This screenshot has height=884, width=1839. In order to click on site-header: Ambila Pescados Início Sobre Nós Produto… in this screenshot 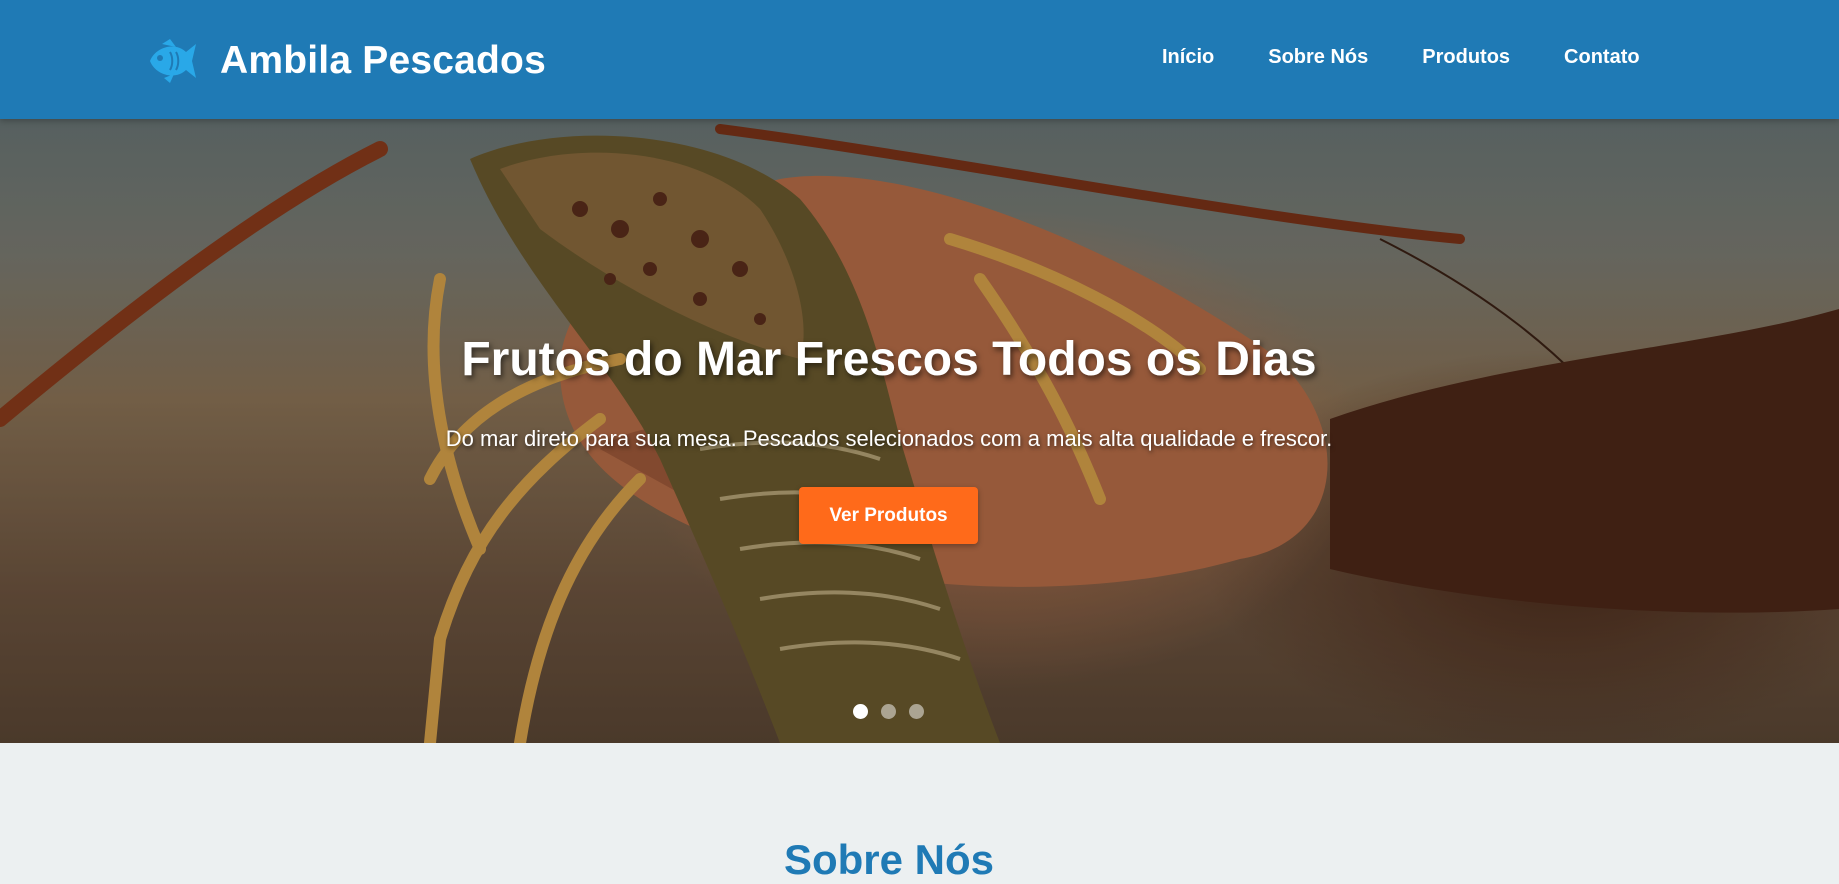, I will do `click(919, 59)`.